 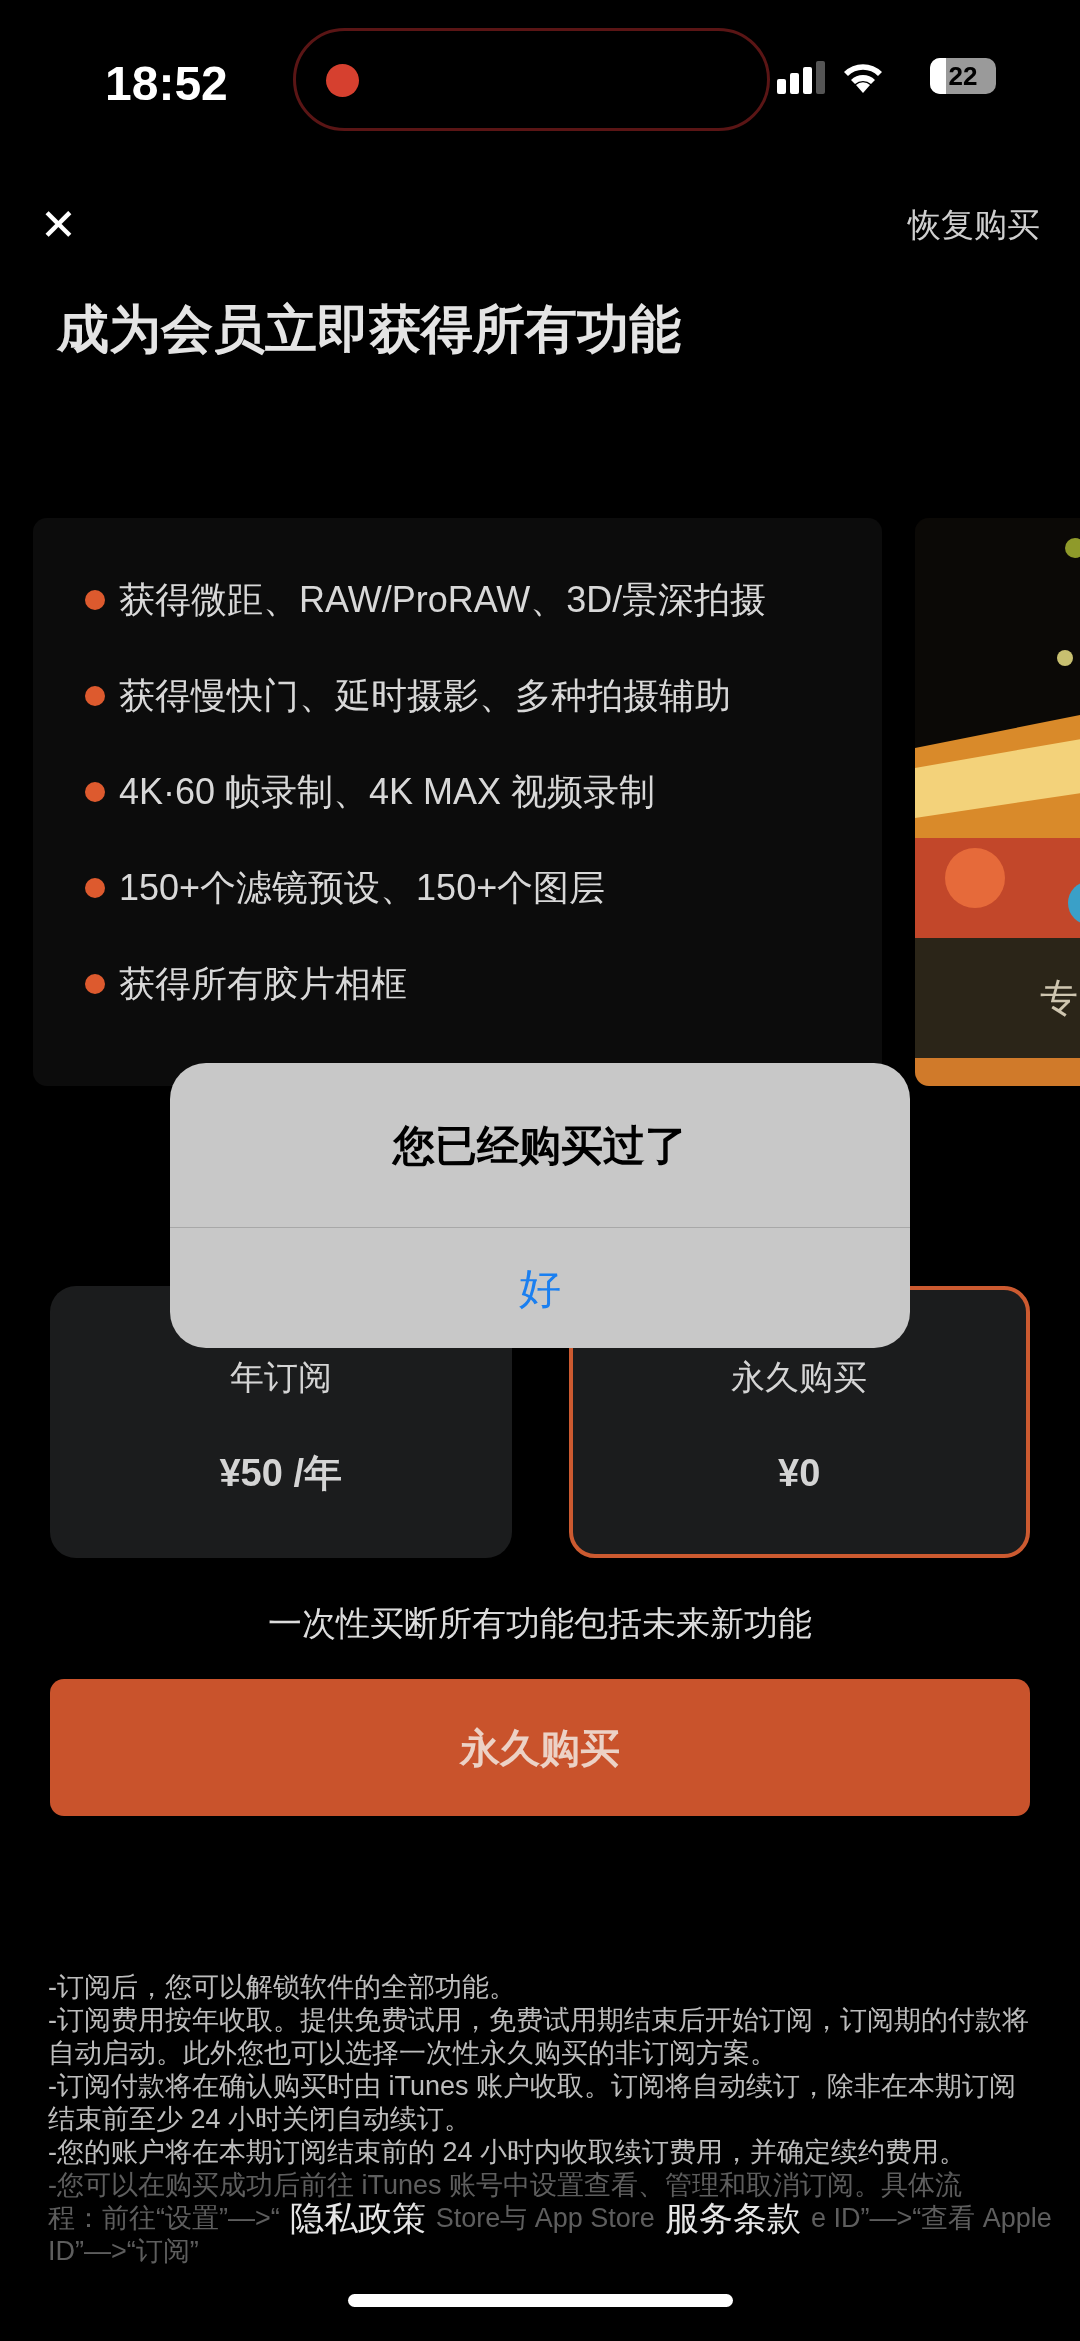 What do you see at coordinates (124, 2251) in the screenshot?
I see `terms-text: ID”—>“订阅”` at bounding box center [124, 2251].